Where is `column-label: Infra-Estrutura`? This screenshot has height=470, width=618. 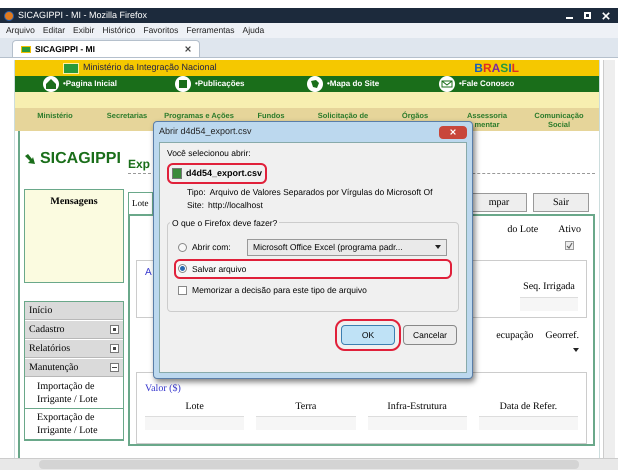 column-label: Infra-Estrutura is located at coordinates (417, 407).